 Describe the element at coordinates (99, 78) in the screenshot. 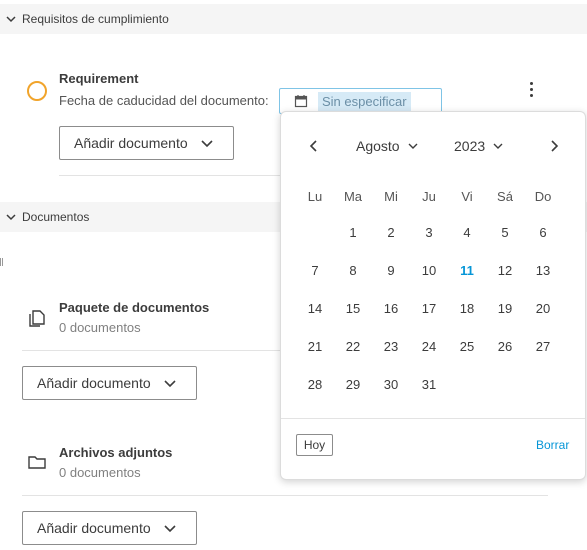

I see `requirement-title: Requirement` at that location.